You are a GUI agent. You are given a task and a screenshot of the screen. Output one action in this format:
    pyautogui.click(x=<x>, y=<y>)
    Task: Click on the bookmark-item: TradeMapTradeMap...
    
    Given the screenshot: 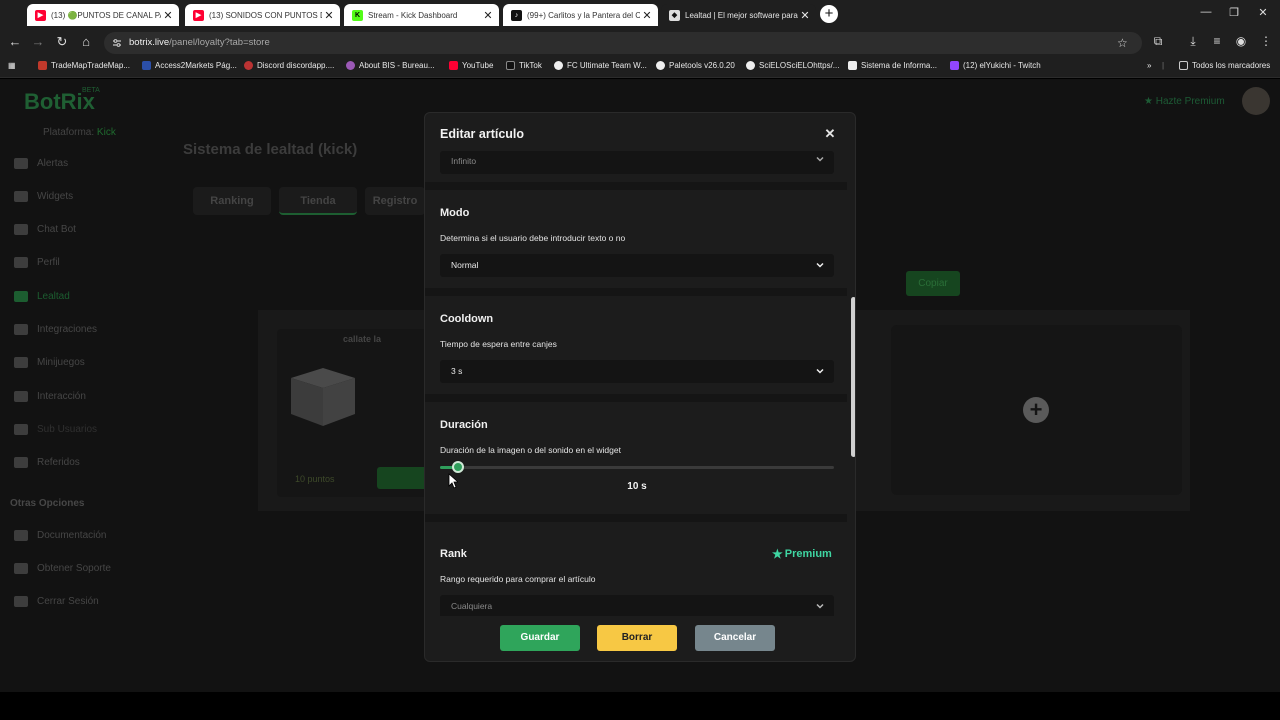 What is the action you would take?
    pyautogui.click(x=84, y=65)
    